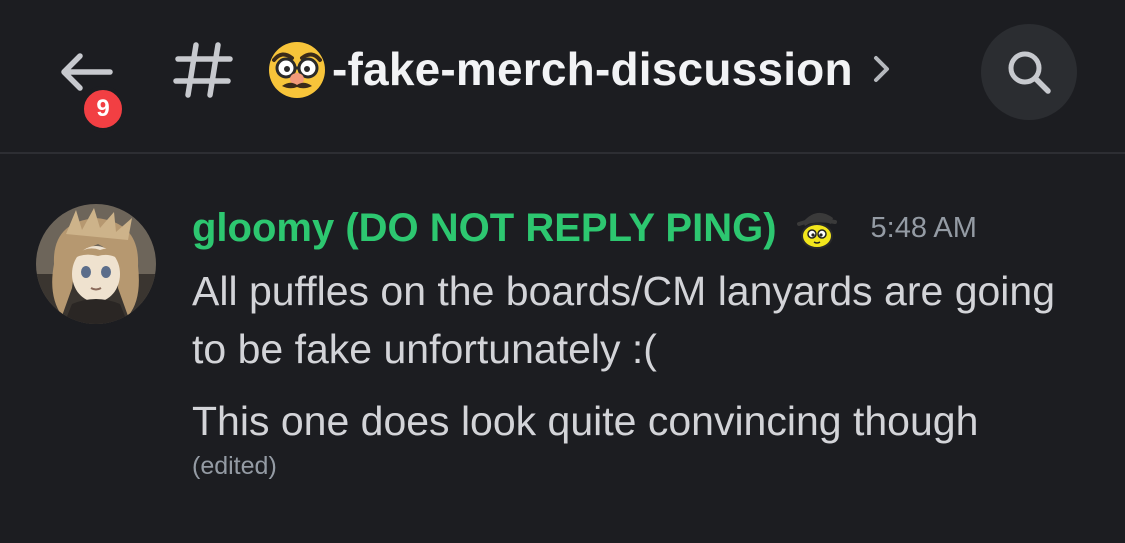 Image resolution: width=1125 pixels, height=543 pixels. I want to click on search-button, so click(1029, 72).